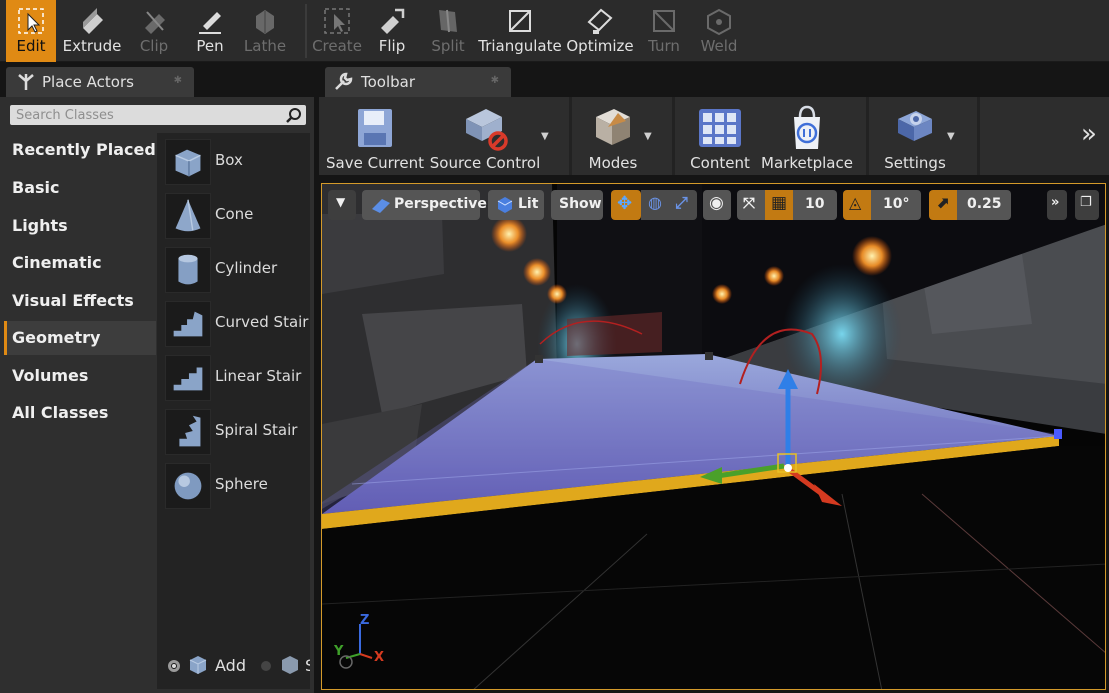 This screenshot has height=693, width=1109. What do you see at coordinates (80, 338) in the screenshot?
I see `category-geometry: Geometry` at bounding box center [80, 338].